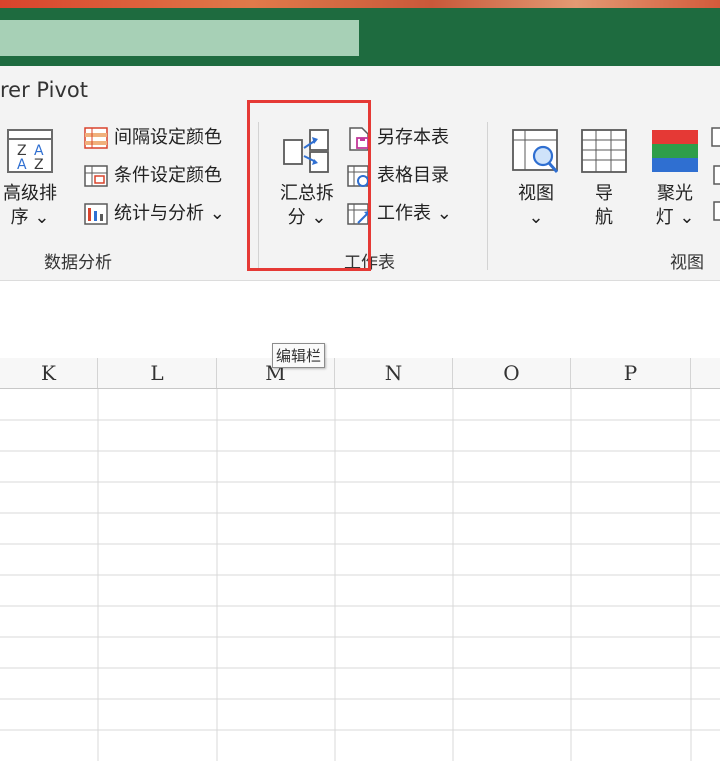 The height and width of the screenshot is (761, 720). I want to click on table-directory-label: 表格目录, so click(413, 175).